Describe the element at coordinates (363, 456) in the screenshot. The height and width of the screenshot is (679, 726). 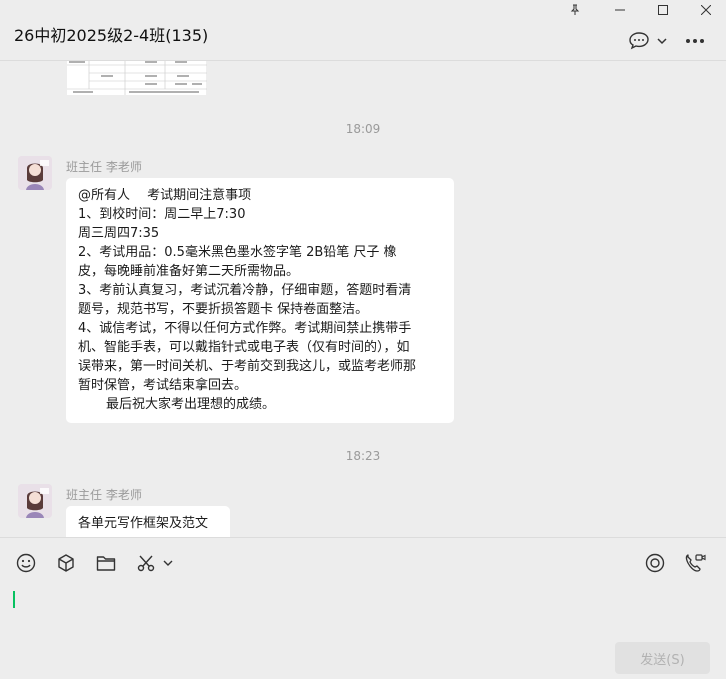
I see `timestamp: 18:23` at that location.